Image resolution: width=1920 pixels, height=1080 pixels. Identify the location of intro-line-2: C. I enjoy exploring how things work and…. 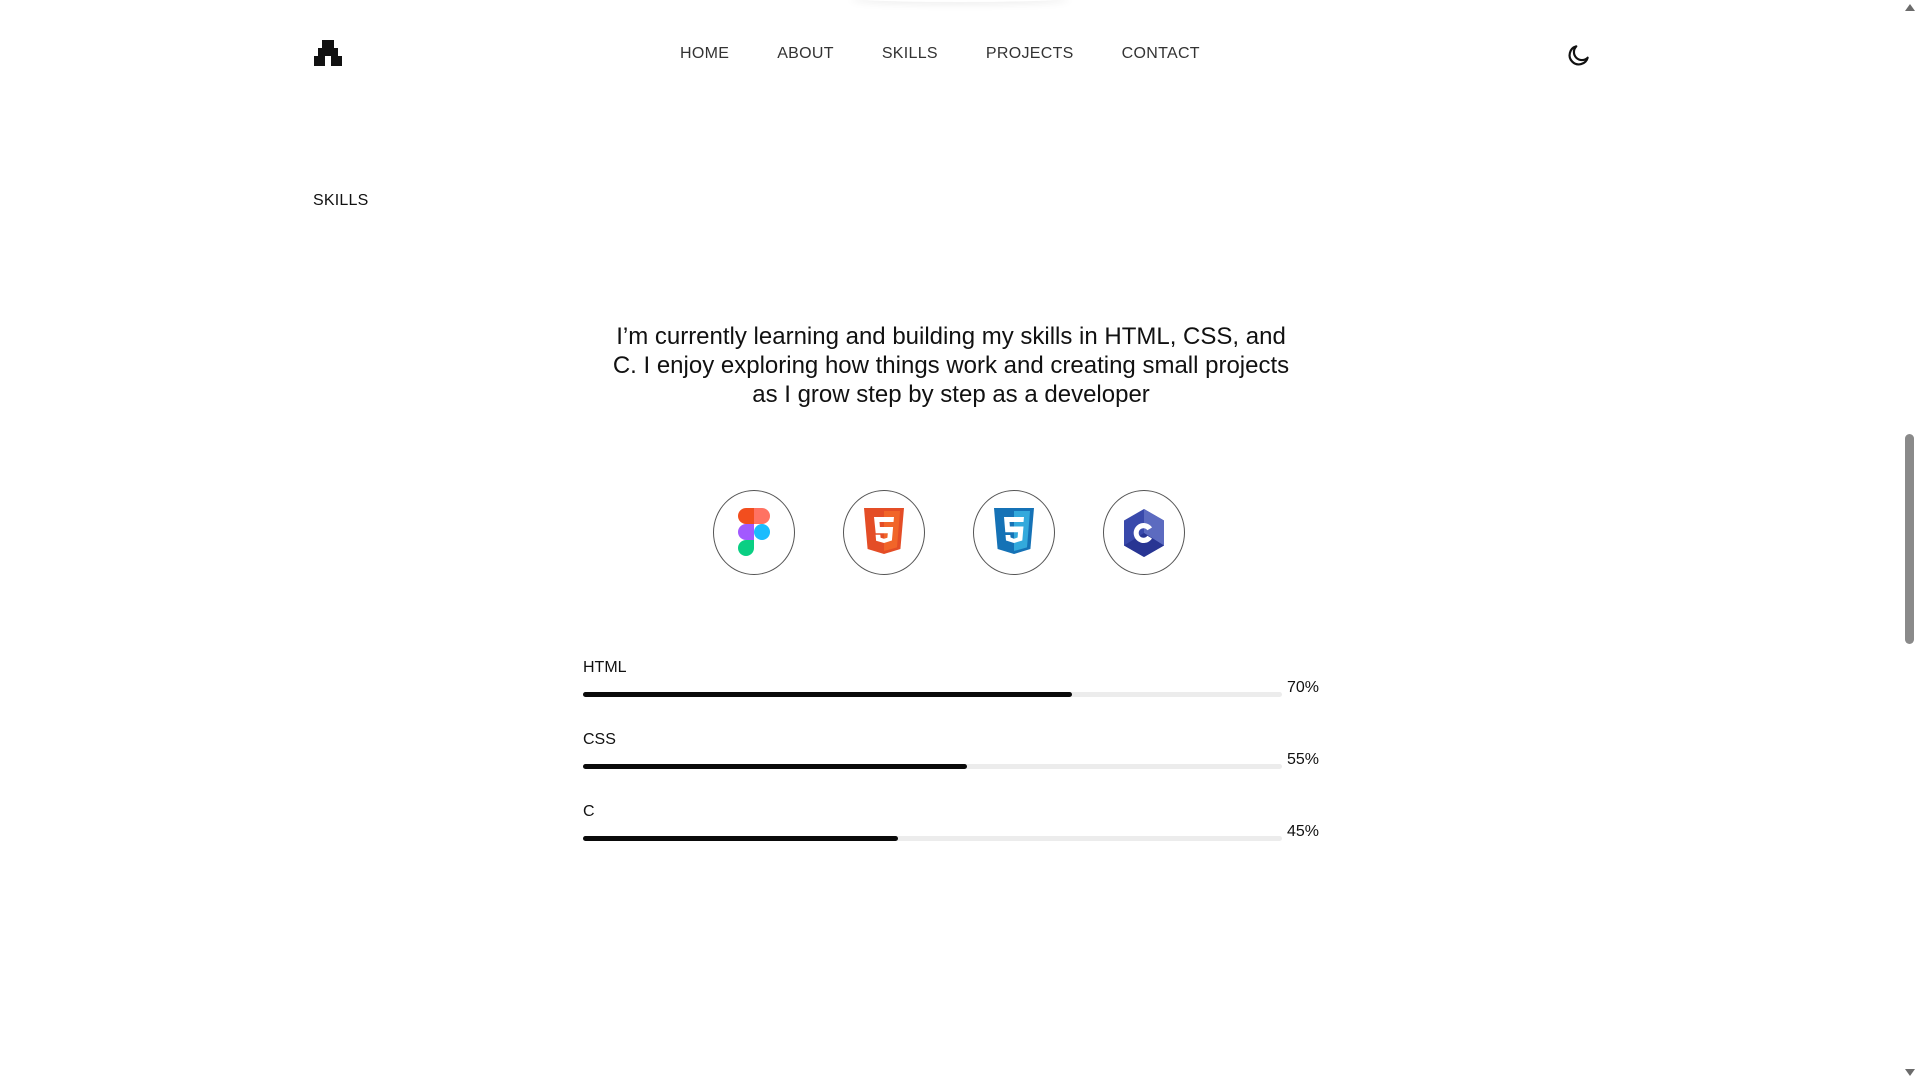
(951, 365).